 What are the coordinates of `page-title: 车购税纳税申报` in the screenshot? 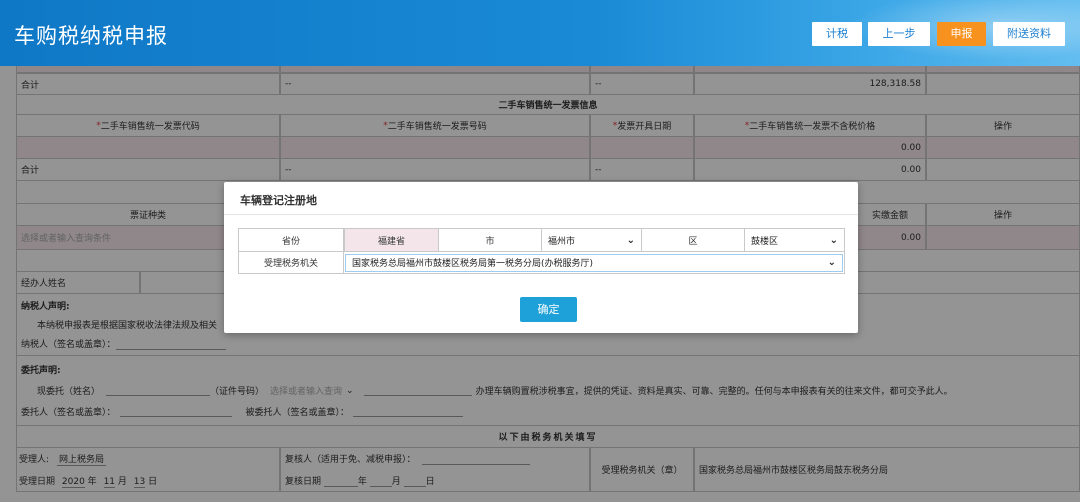 It's located at (91, 36).